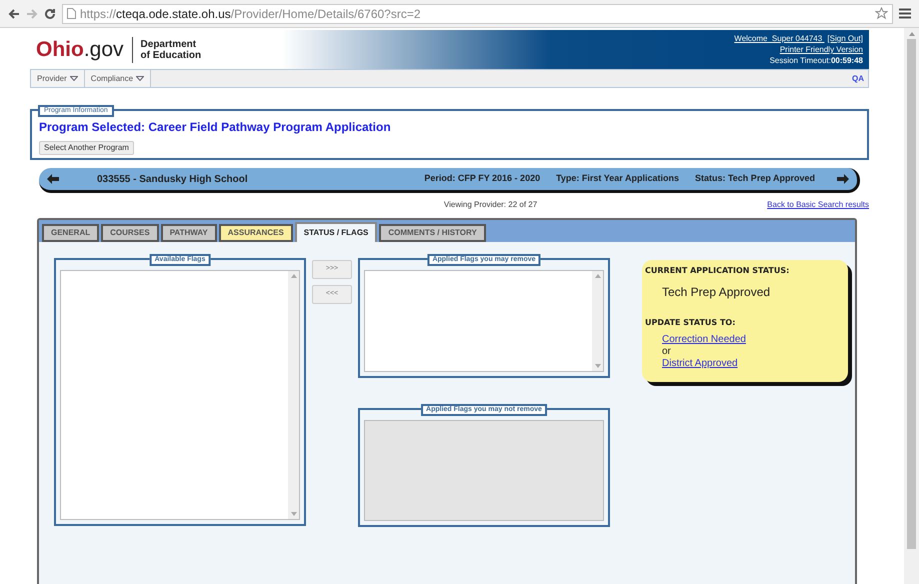 This screenshot has height=584, width=919. What do you see at coordinates (858, 78) in the screenshot?
I see `environment-label: QA` at bounding box center [858, 78].